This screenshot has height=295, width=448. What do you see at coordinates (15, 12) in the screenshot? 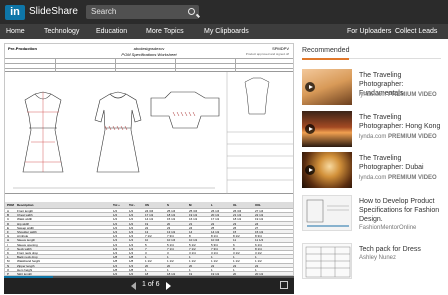
I see `linkedin-logo: in` at bounding box center [15, 12].